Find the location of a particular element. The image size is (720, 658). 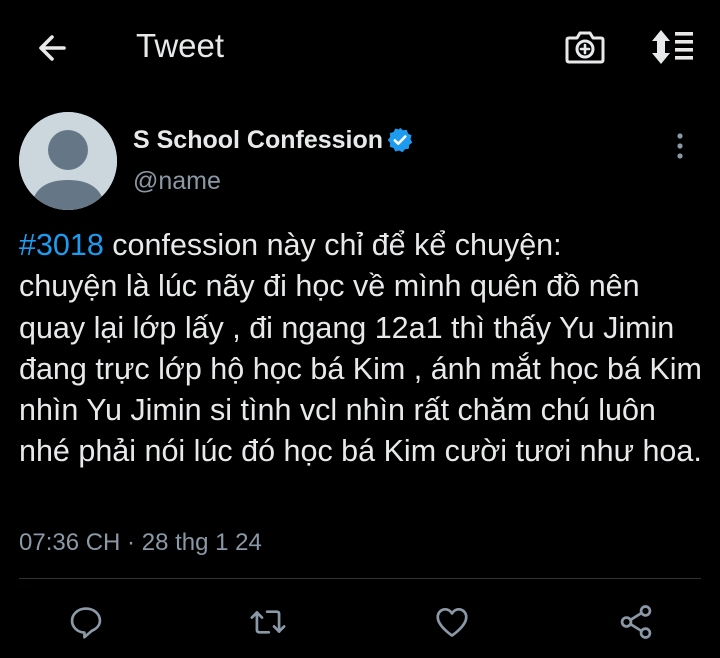

author-avatar is located at coordinates (68, 161).